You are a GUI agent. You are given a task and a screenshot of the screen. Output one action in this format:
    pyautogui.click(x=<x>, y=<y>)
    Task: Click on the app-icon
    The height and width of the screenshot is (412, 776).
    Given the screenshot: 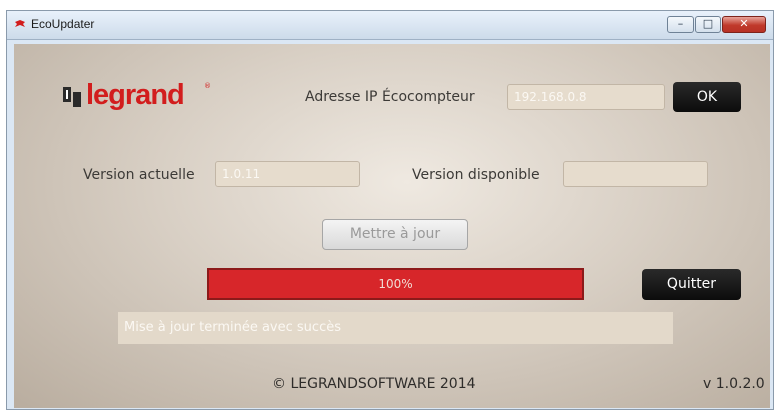 What is the action you would take?
    pyautogui.click(x=20, y=23)
    